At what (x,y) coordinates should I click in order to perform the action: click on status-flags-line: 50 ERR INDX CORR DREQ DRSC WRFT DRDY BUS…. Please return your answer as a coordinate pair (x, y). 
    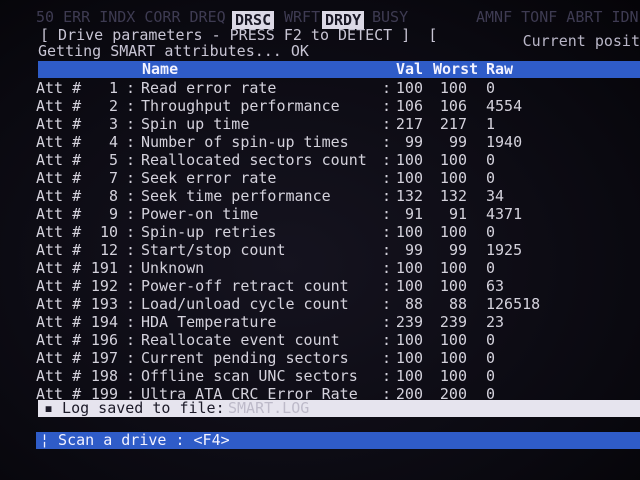
    Looking at the image, I should click on (338, 17).